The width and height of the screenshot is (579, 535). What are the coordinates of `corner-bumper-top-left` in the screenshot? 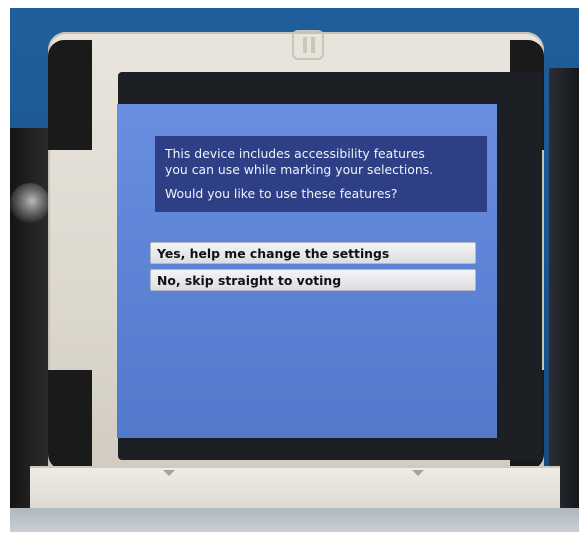 It's located at (70, 95).